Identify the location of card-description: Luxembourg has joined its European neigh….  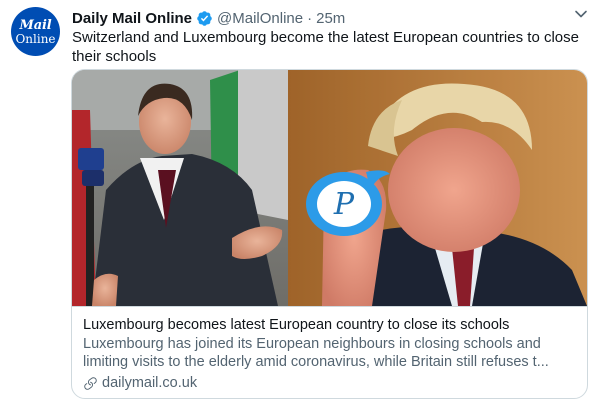
(329, 353).